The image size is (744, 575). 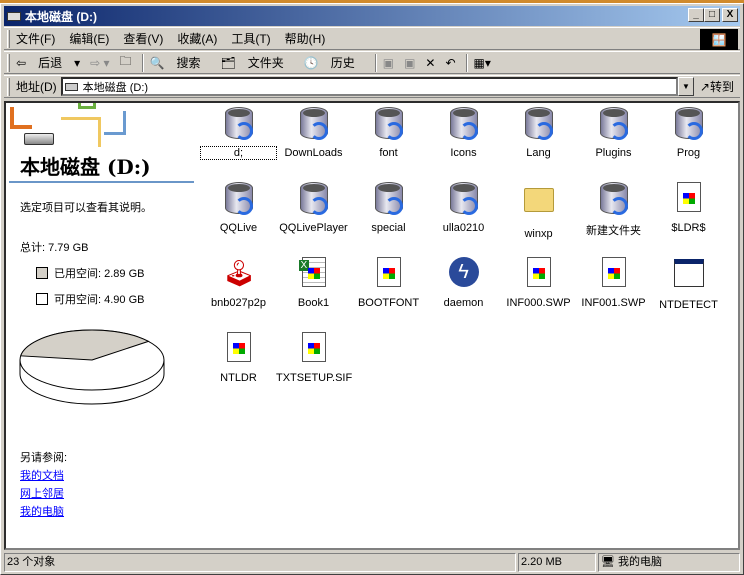 I want to click on file-item: font, so click(x=388, y=133).